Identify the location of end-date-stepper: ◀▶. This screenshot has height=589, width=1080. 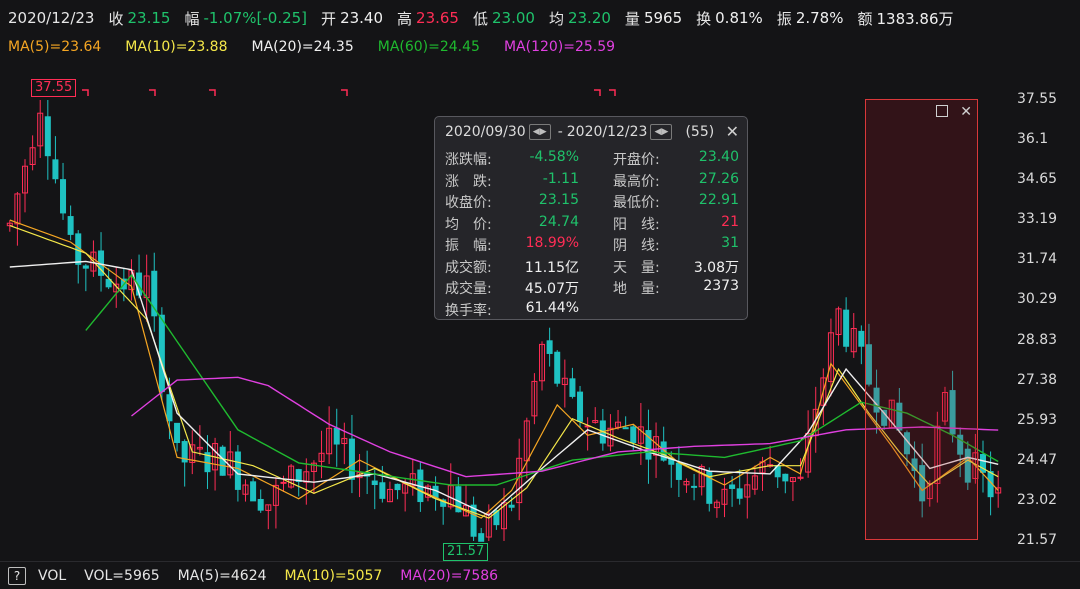
(661, 132).